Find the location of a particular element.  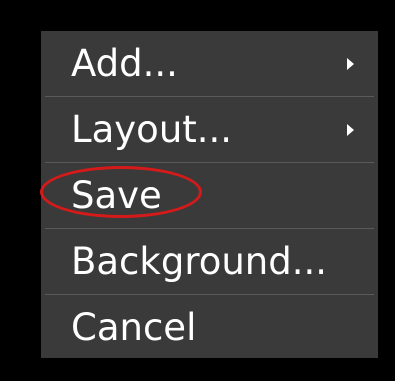

menu-item-label: Cancel is located at coordinates (134, 327).